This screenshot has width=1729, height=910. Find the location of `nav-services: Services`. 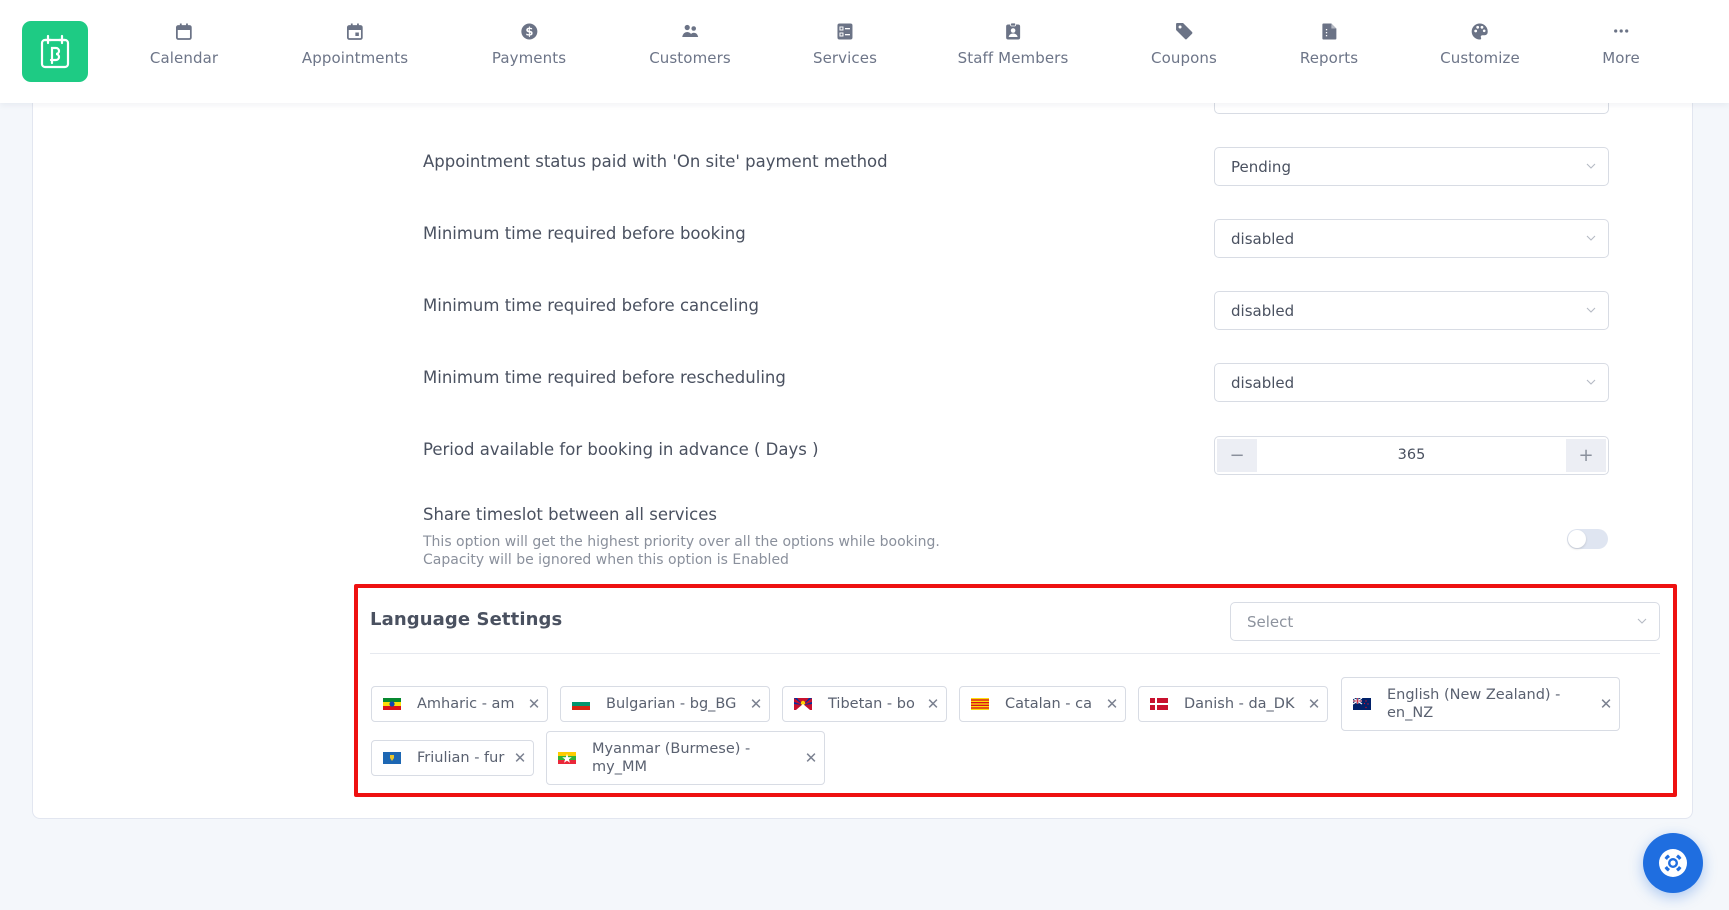

nav-services: Services is located at coordinates (845, 52).